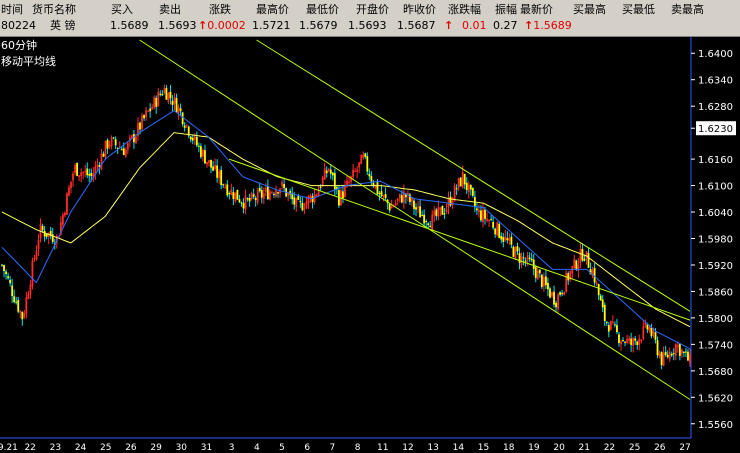 The width and height of the screenshot is (740, 453). Describe the element at coordinates (584, 448) in the screenshot. I see `x-tick-label: 21` at that location.